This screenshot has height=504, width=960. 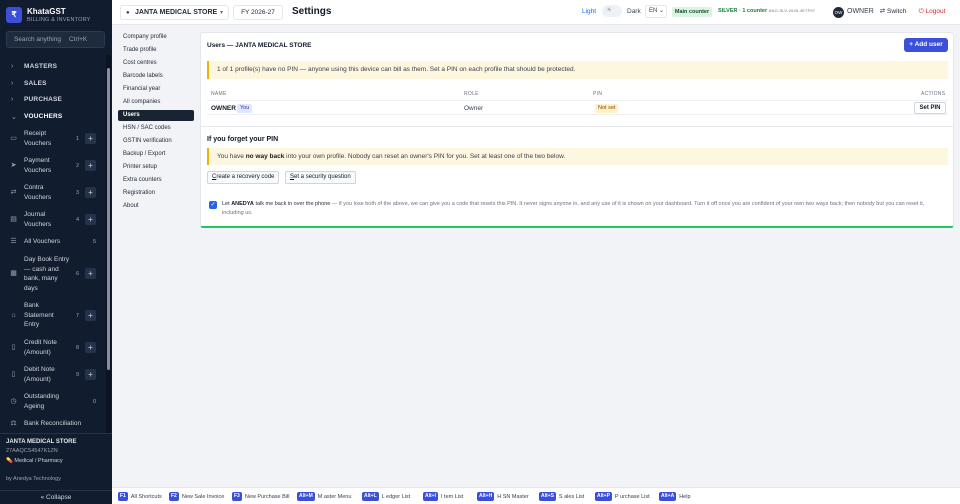 What do you see at coordinates (32, 451) in the screenshot?
I see `footer-gstin: 27AAQCS4547K1ZN` at bounding box center [32, 451].